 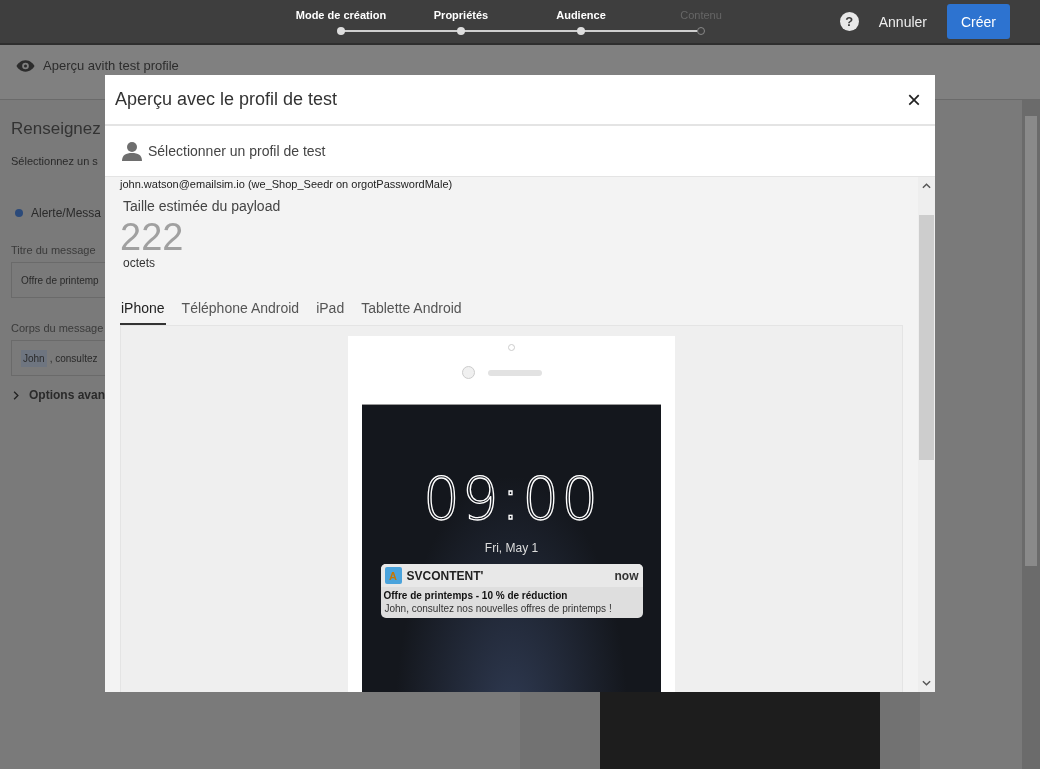 I want to click on field-label: Titre du message, so click(x=54, y=250).